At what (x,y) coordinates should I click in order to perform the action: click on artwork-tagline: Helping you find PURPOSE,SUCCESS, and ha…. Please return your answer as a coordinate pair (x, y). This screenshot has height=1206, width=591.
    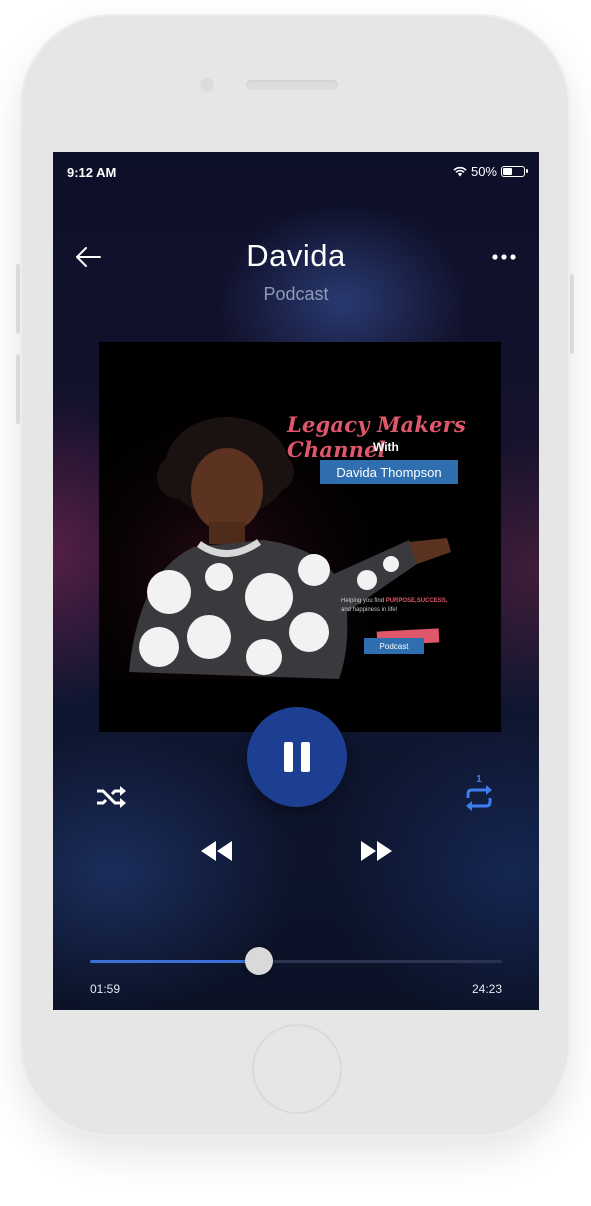
    Looking at the image, I should click on (416, 606).